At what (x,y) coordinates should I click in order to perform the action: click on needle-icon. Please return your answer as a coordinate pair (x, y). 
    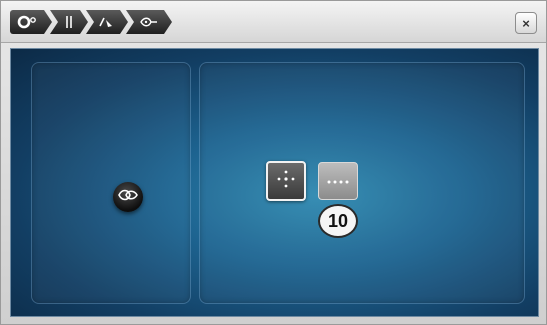
    Looking at the image, I should click on (69, 22).